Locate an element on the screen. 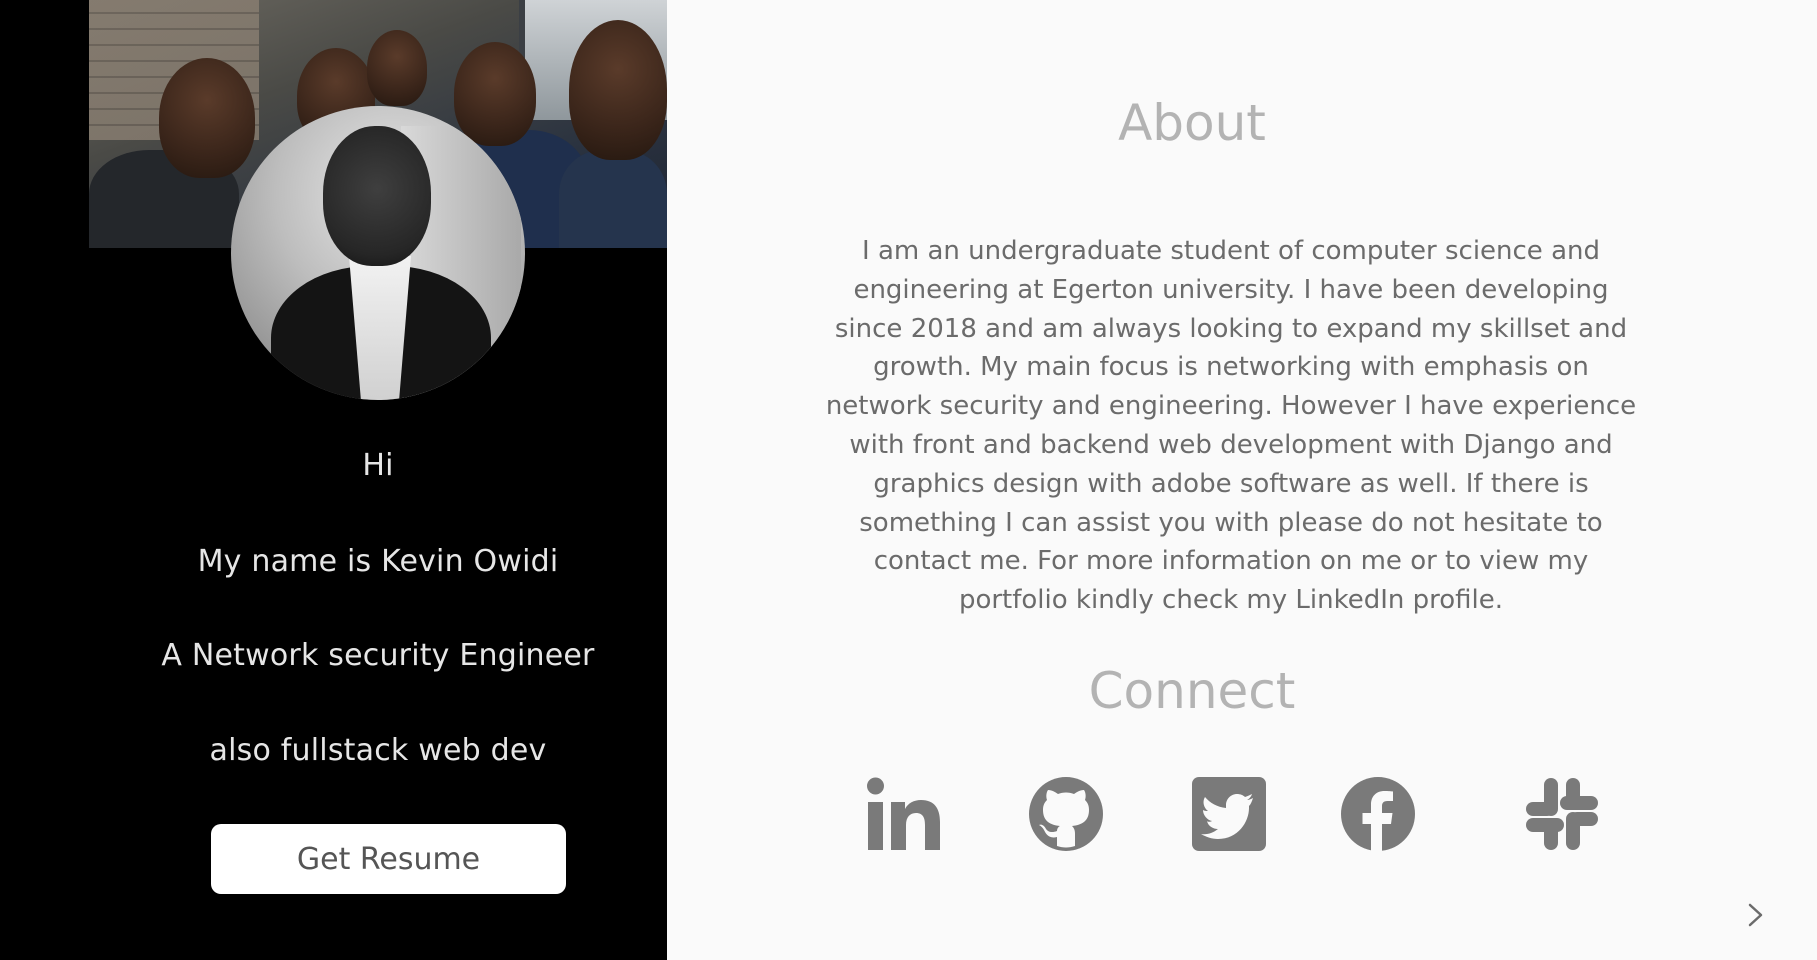 The height and width of the screenshot is (960, 1817). twitter-icon is located at coordinates (1229, 814).